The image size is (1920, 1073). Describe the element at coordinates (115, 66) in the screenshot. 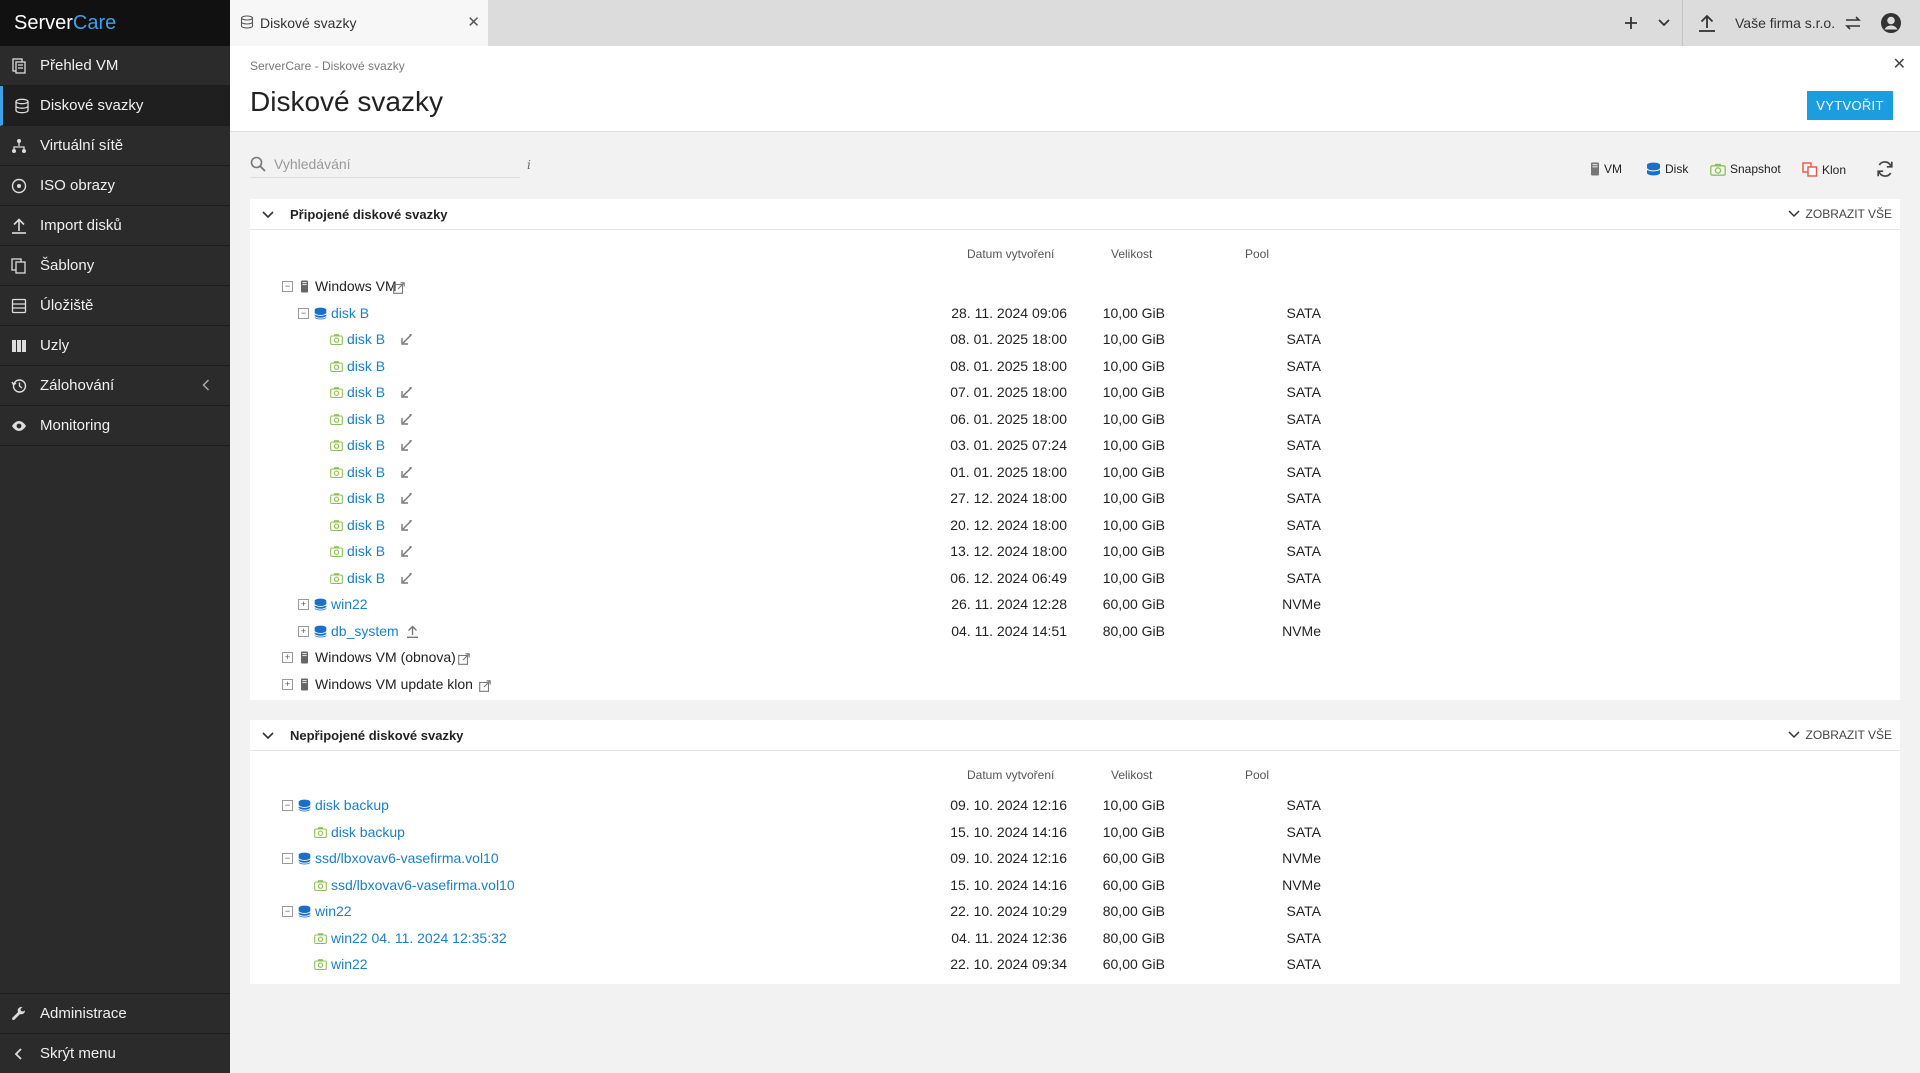

I see `sidebar-item-přehled-vm: Přehled VM` at that location.